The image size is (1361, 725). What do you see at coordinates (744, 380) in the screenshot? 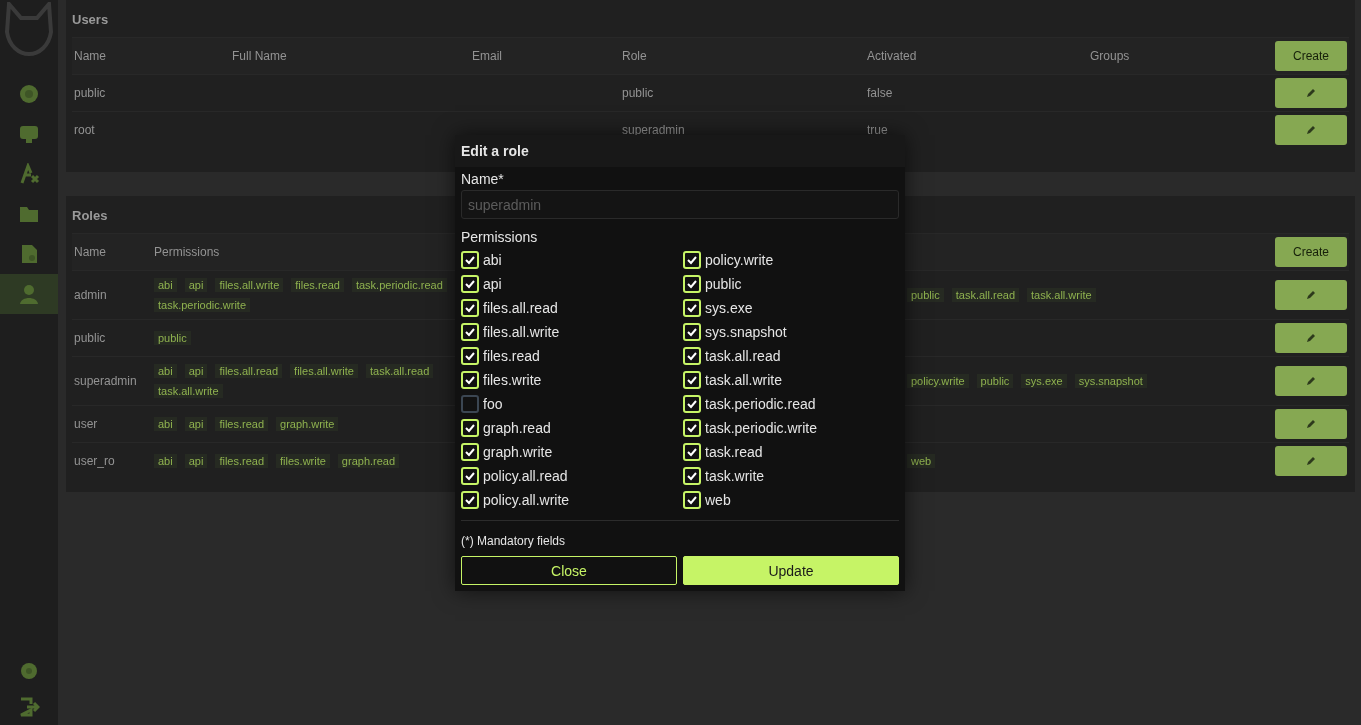
I see `checkbox-label: task.all.write` at bounding box center [744, 380].